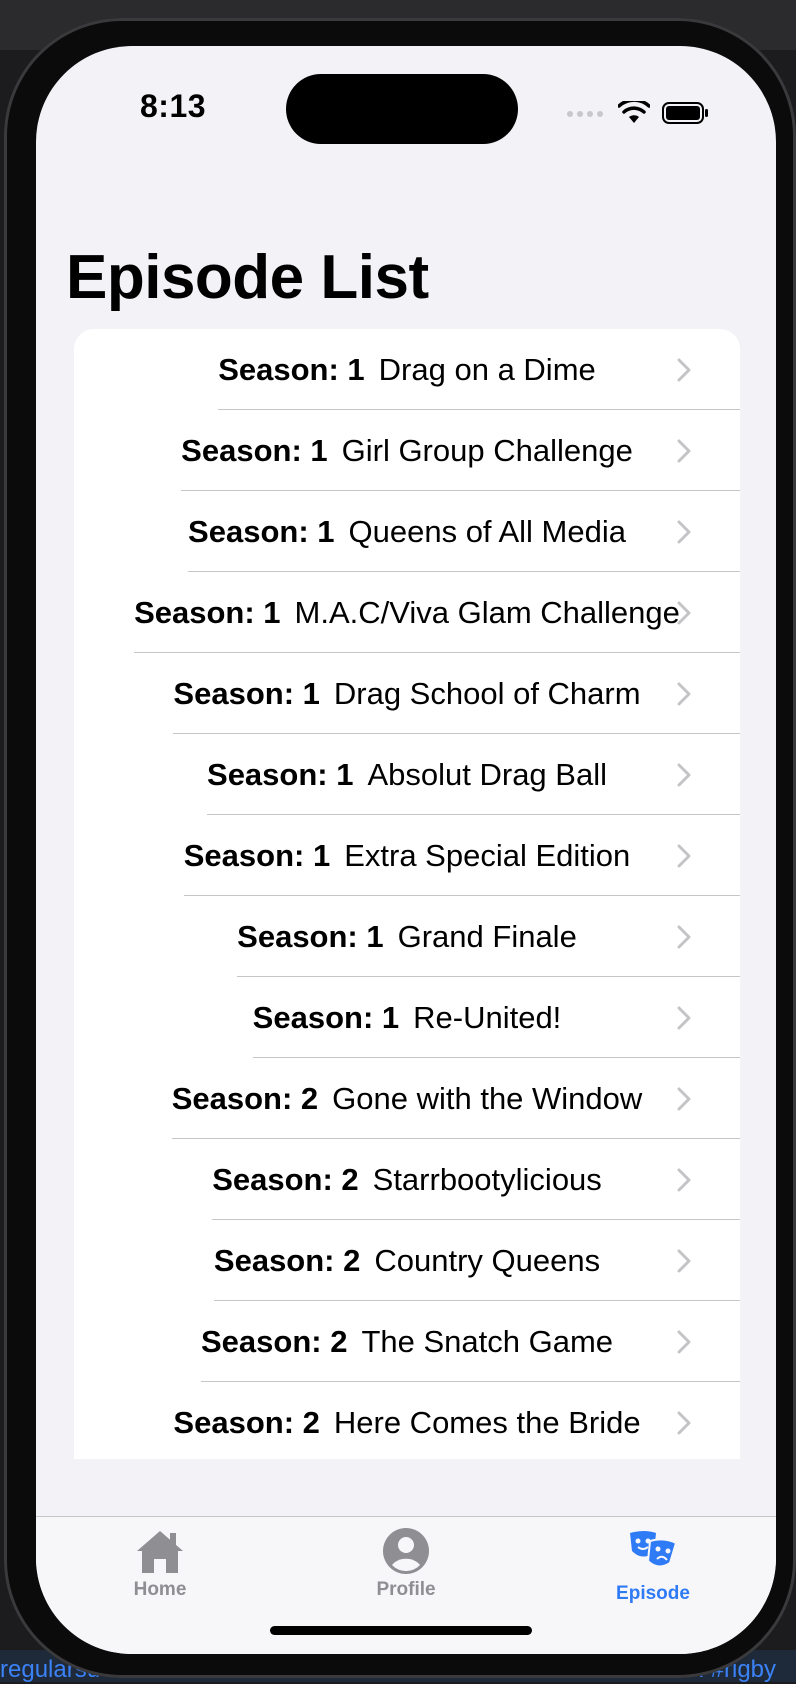 Image resolution: width=796 pixels, height=1684 pixels. I want to click on episode-row-content: Season: 1 Extra Special Edition, so click(407, 856).